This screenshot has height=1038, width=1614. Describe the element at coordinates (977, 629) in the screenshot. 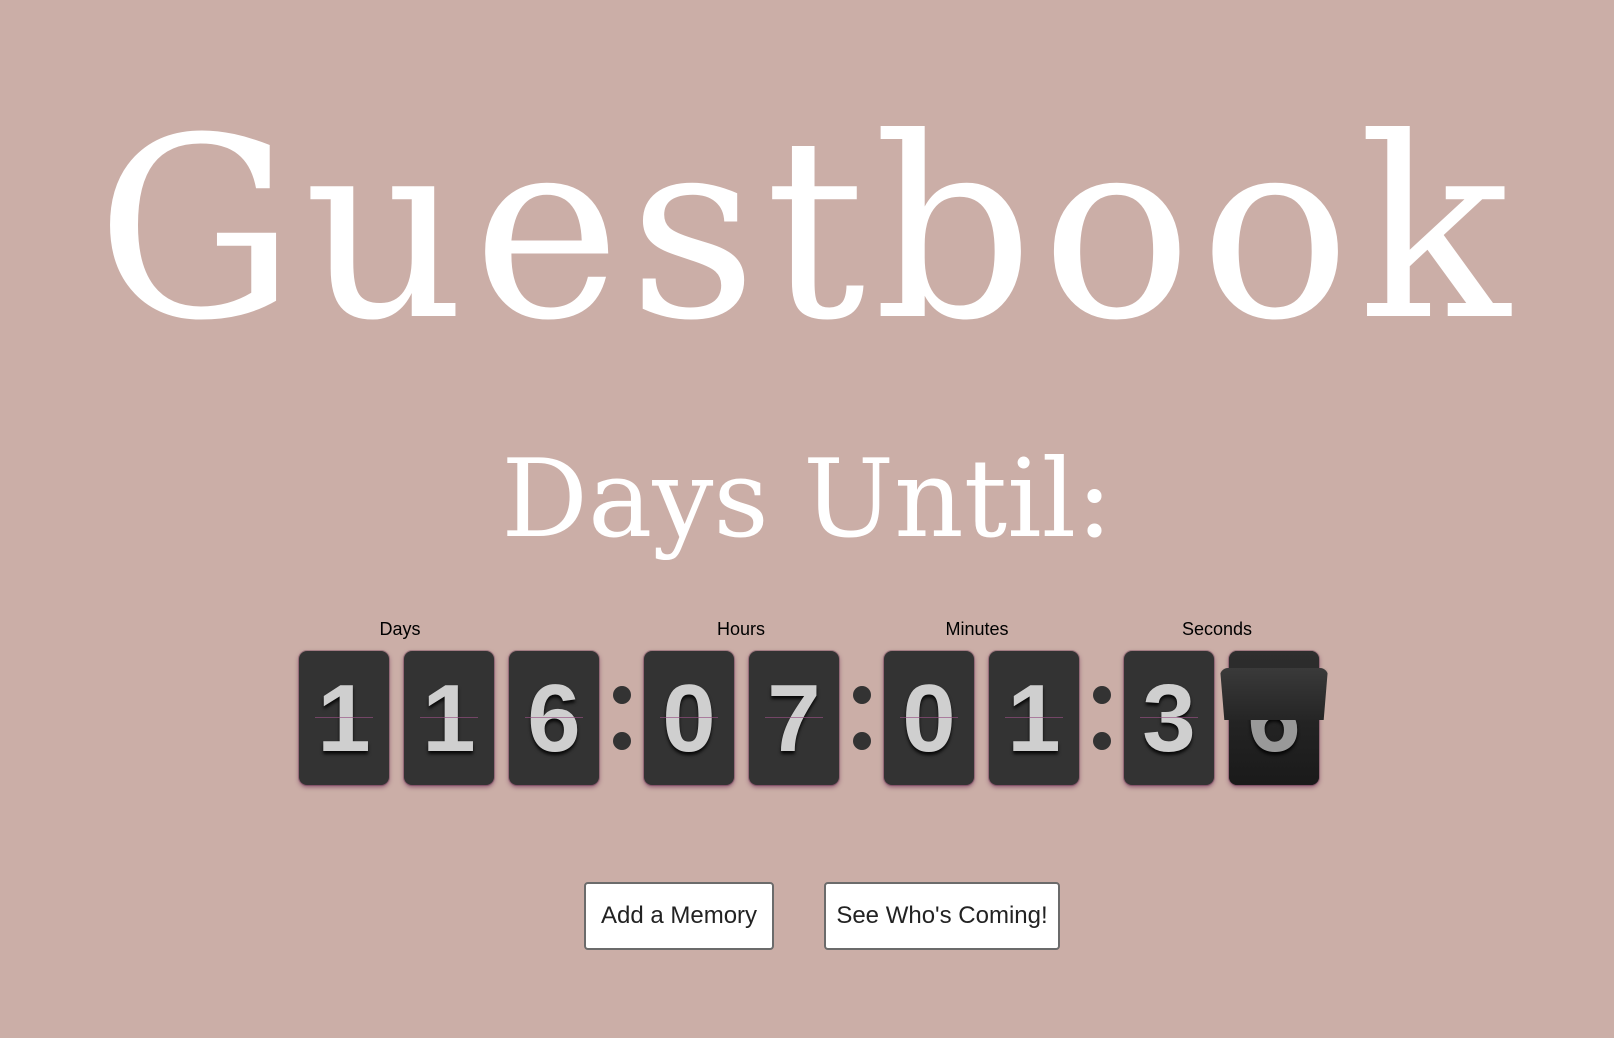

I see `minutes-label: Minutes` at that location.